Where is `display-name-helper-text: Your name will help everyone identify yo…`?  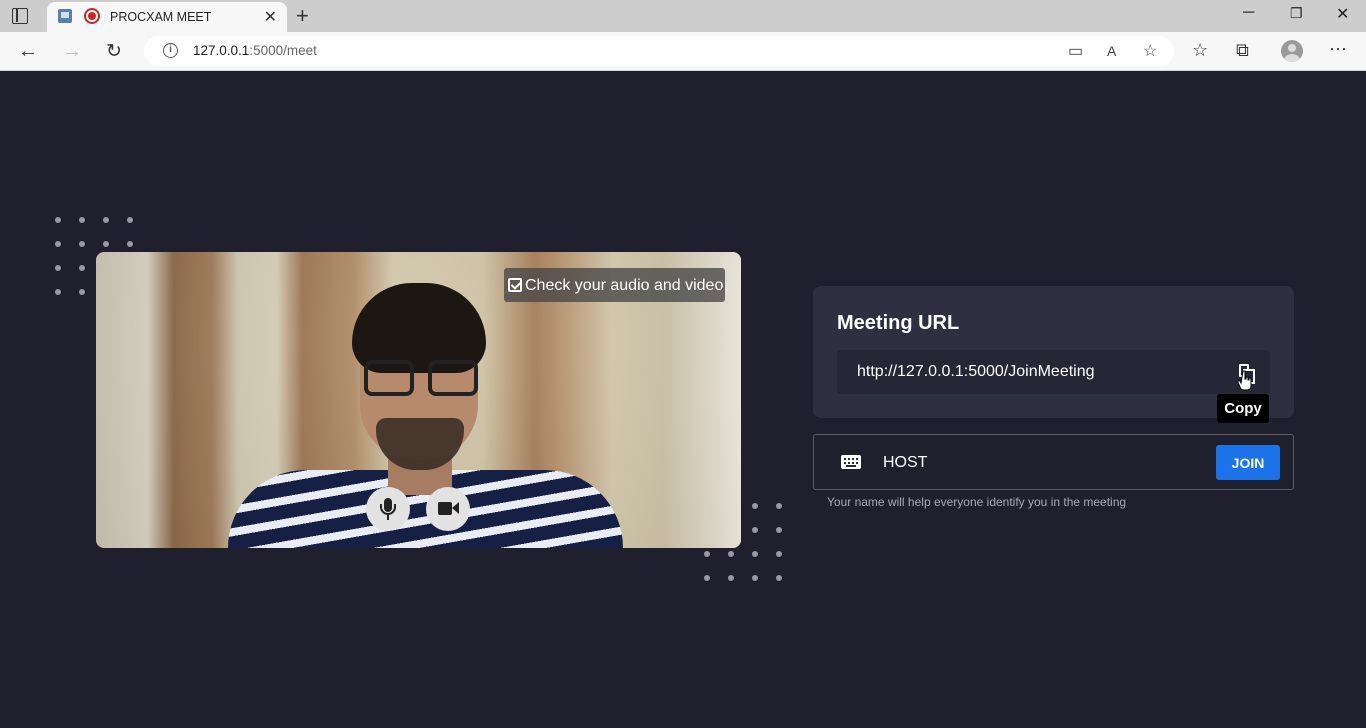
display-name-helper-text: Your name will help everyone identify yo… is located at coordinates (977, 502).